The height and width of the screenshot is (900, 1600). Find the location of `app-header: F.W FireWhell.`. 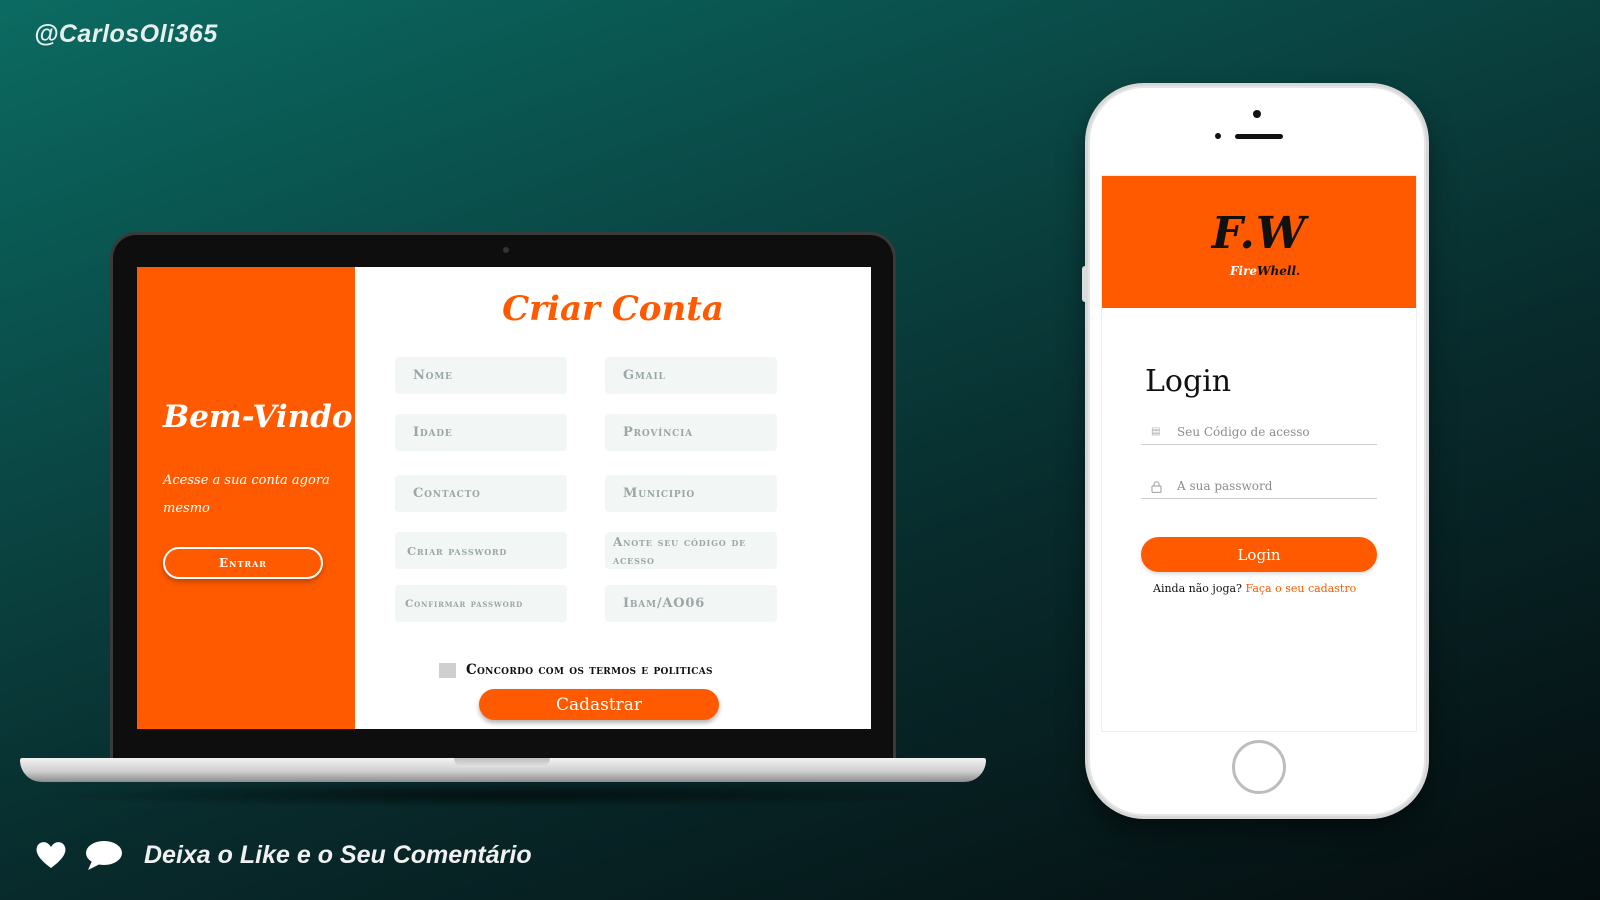

app-header: F.W FireWhell. is located at coordinates (1259, 242).